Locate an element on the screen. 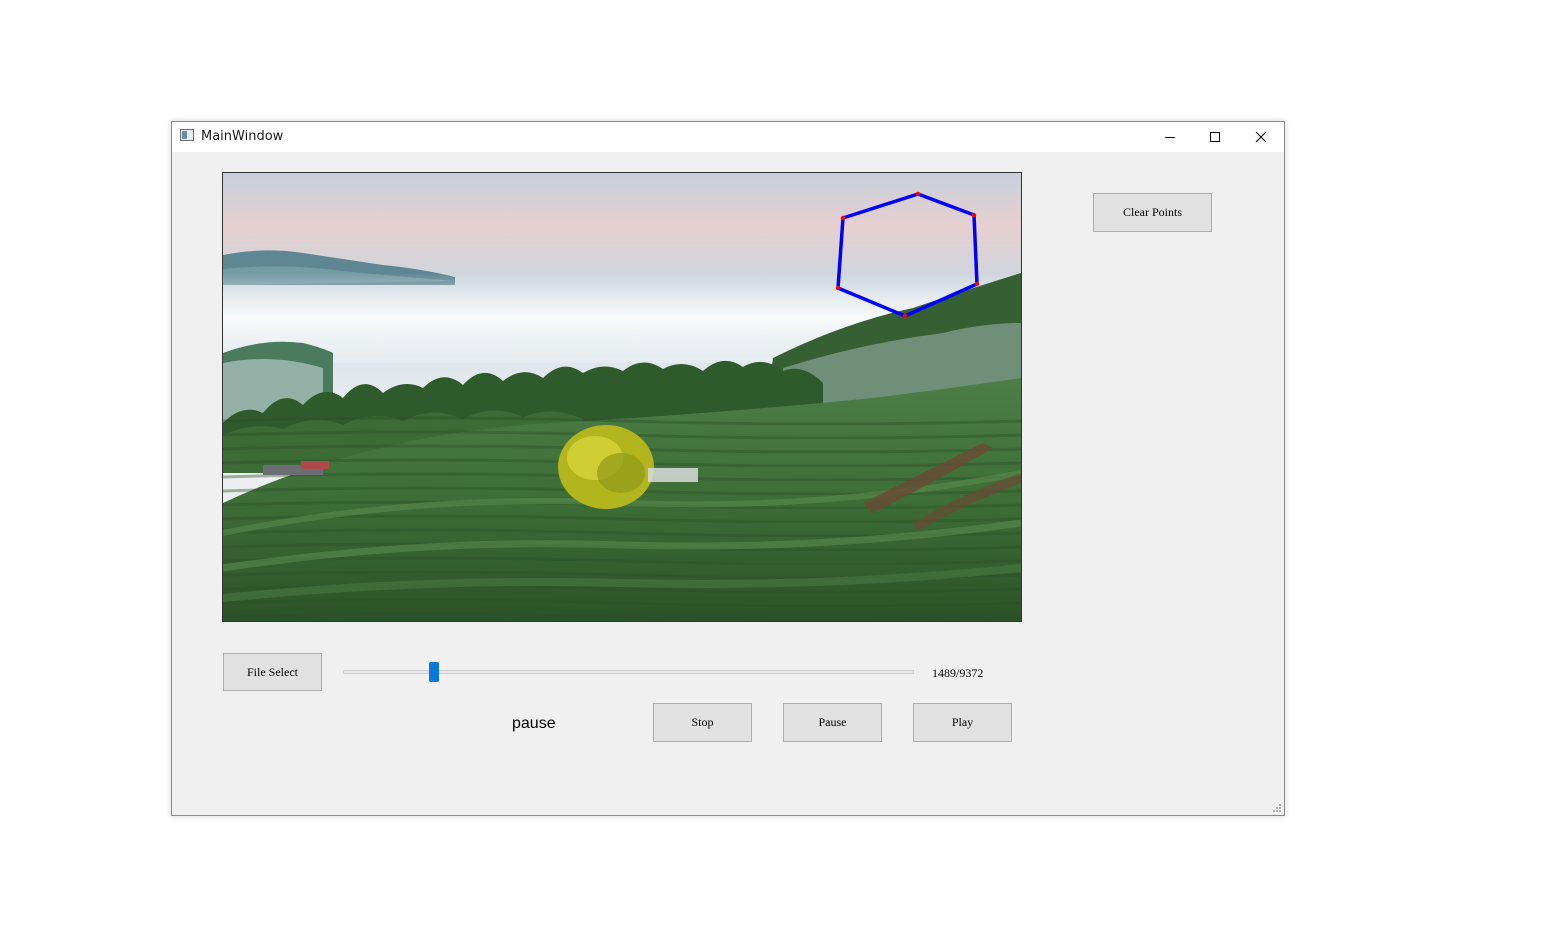  file-select-button: File Select is located at coordinates (272, 672).